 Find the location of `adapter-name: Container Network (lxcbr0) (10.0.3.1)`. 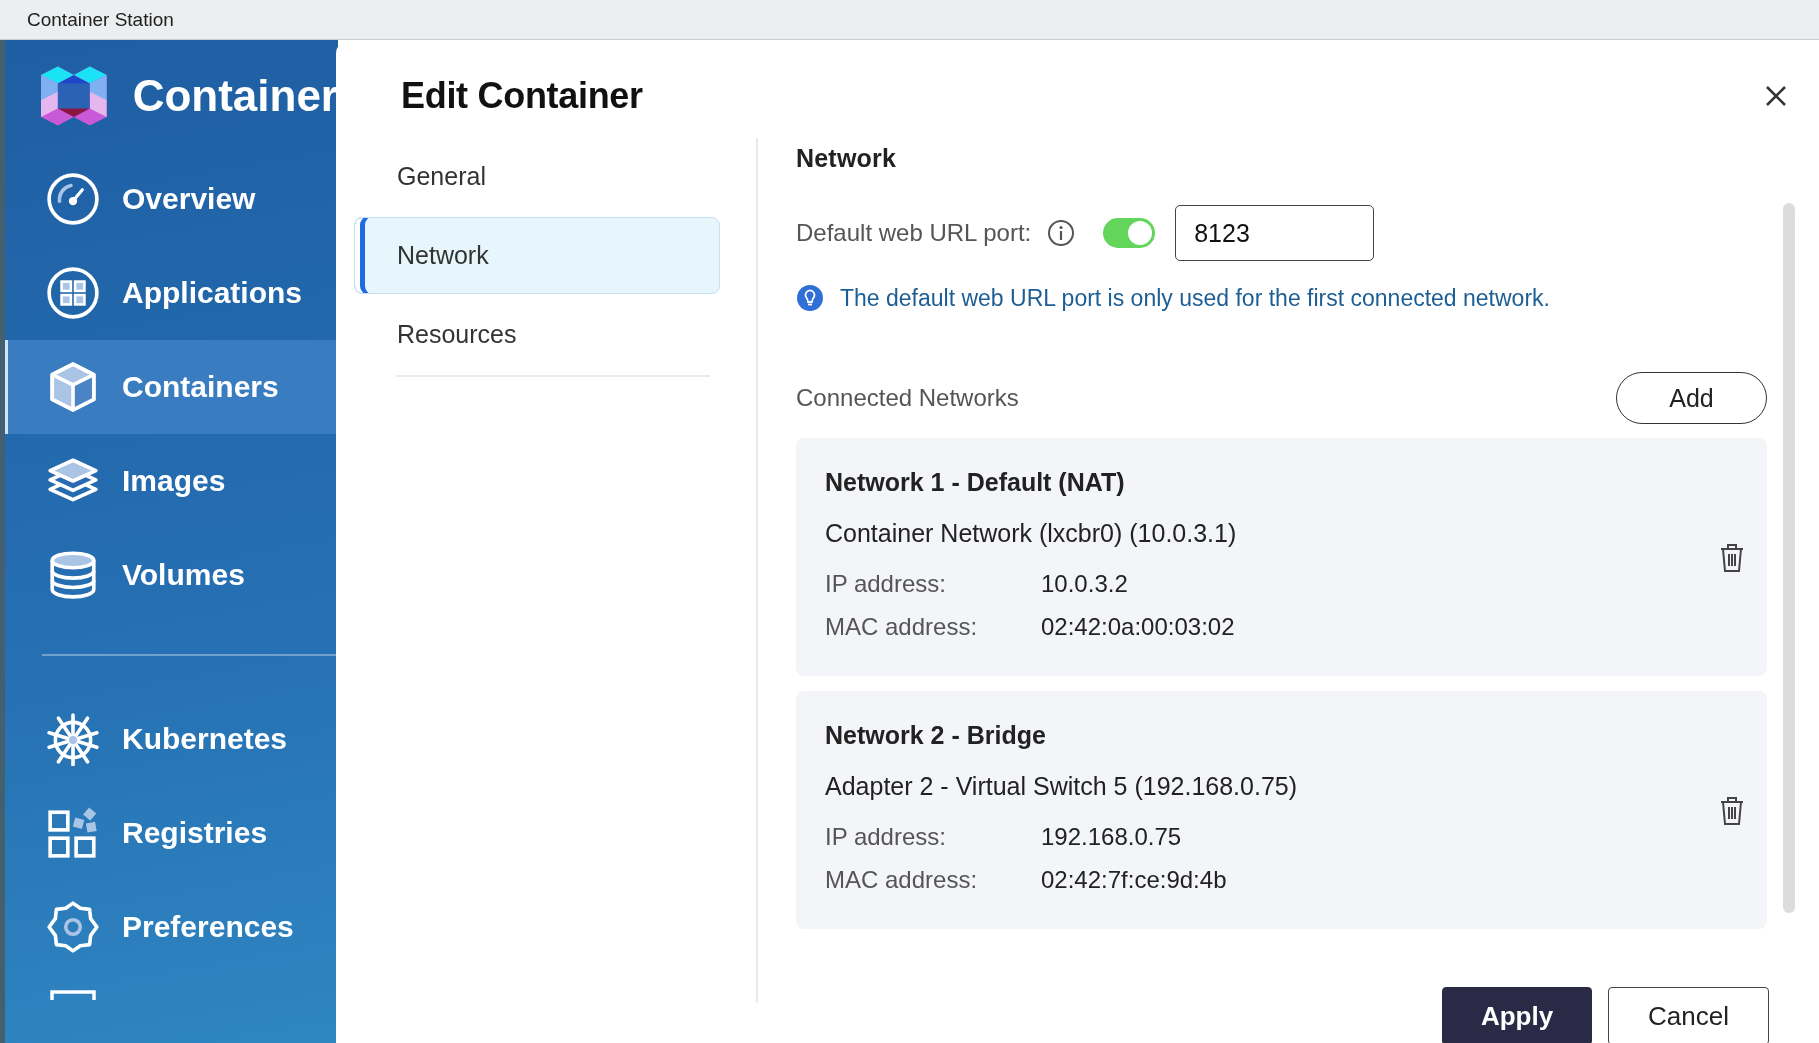

adapter-name: Container Network (lxcbr0) (10.0.3.1) is located at coordinates (1031, 533).